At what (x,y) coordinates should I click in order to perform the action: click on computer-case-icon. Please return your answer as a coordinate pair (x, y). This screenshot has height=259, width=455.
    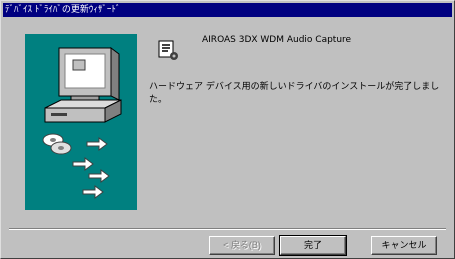
    Looking at the image, I should click on (83, 111).